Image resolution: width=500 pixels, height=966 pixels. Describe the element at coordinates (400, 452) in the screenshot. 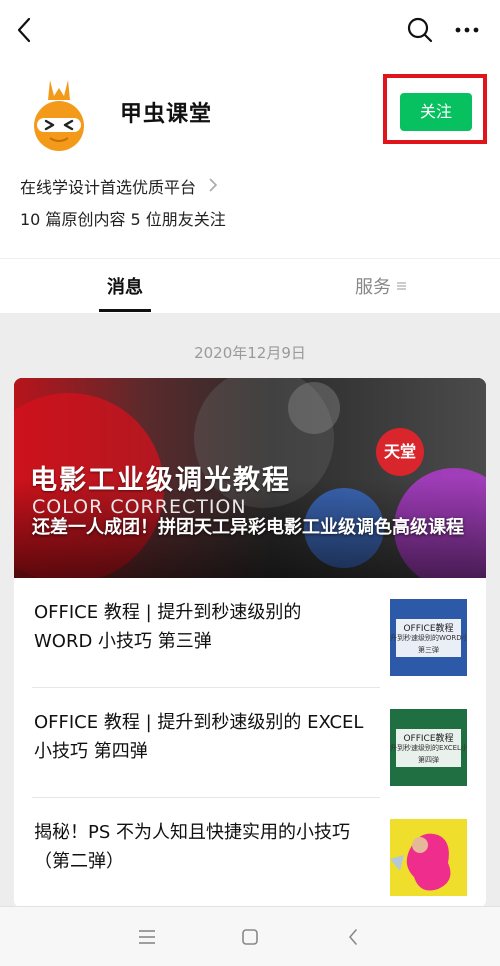

I see `banner-logo-seal: 天堂` at that location.